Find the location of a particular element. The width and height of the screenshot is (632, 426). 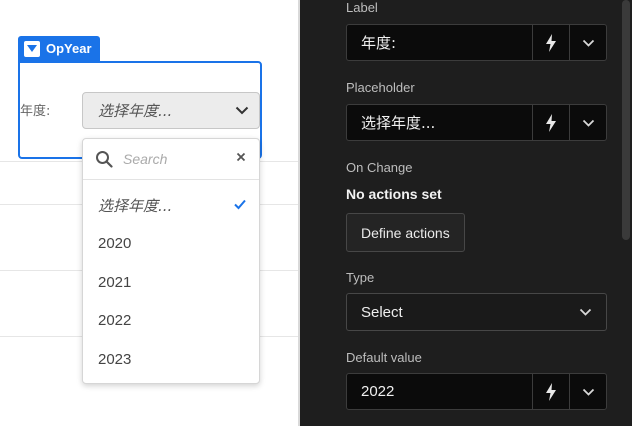

type-title: Type is located at coordinates (360, 277).